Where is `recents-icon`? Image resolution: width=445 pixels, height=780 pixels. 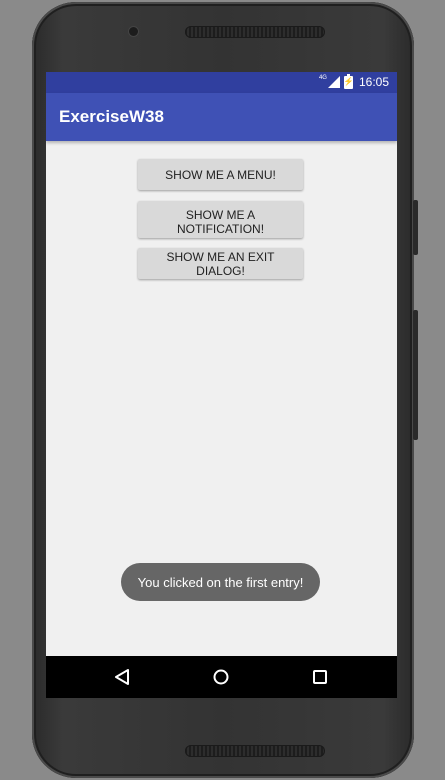 recents-icon is located at coordinates (320, 677).